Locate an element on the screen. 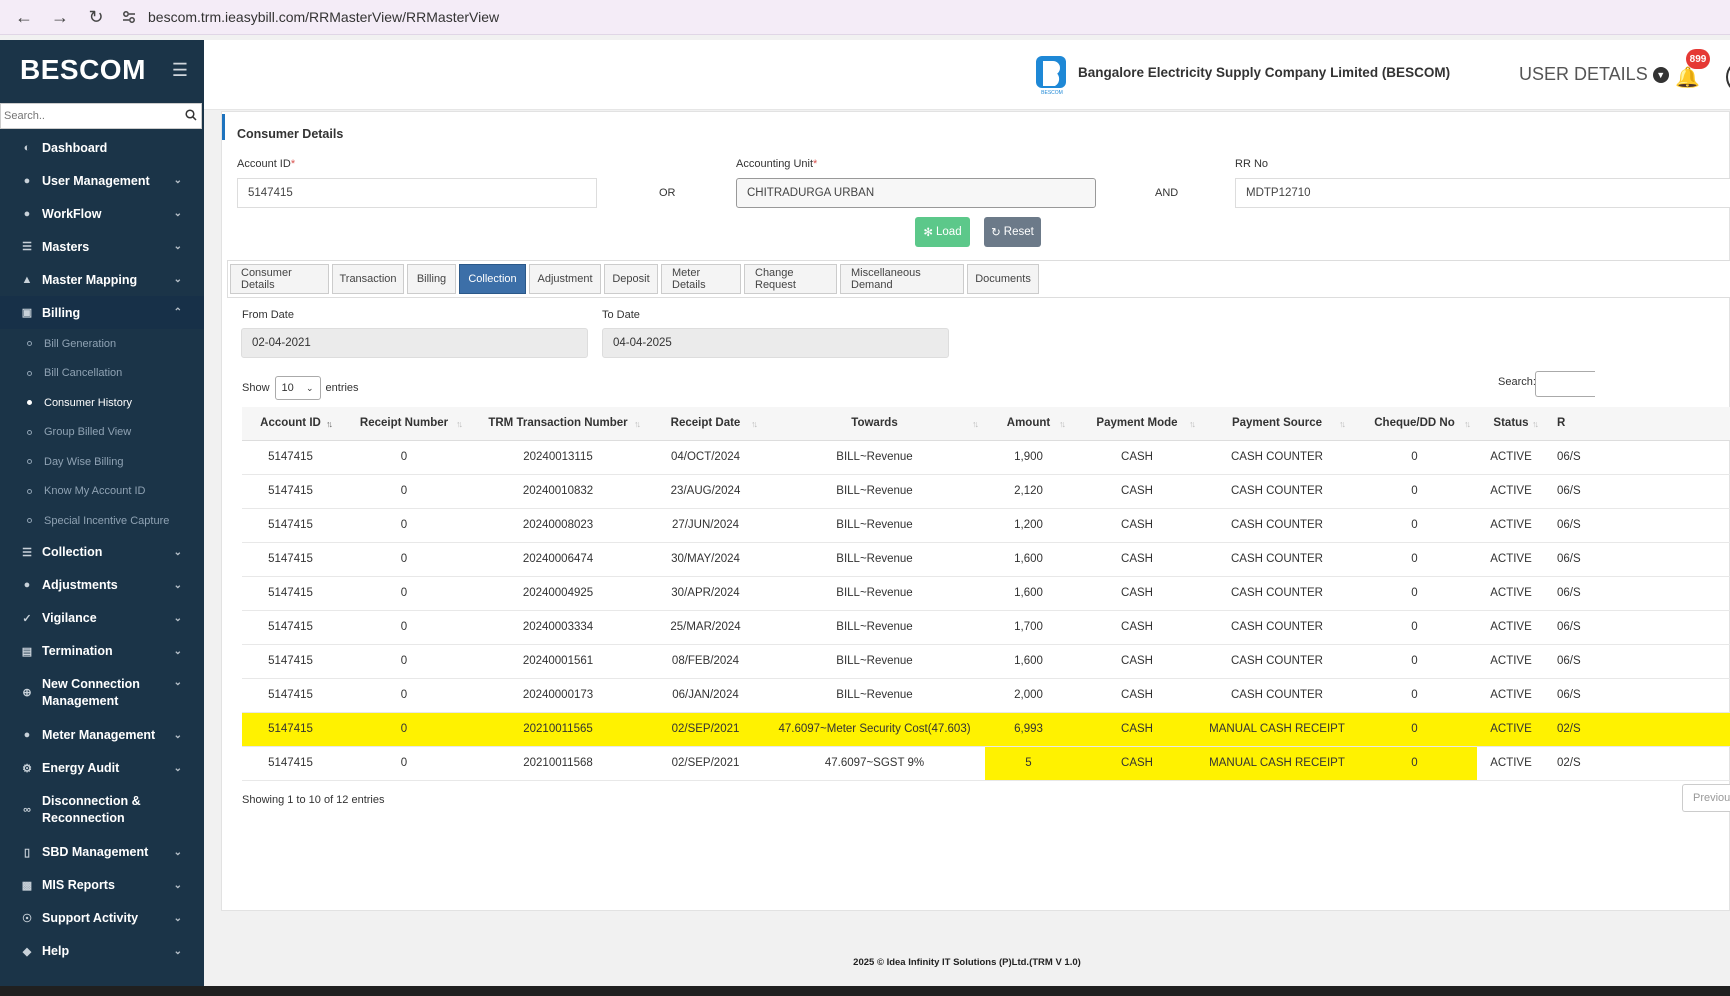 The height and width of the screenshot is (996, 1730). user-details-menu: USER DETAILS ▼ is located at coordinates (1594, 74).